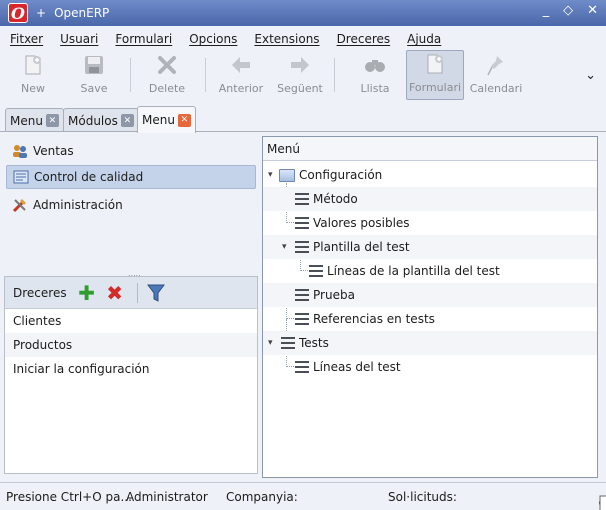  I want to click on add-shortcut-icon: ✚, so click(87, 293).